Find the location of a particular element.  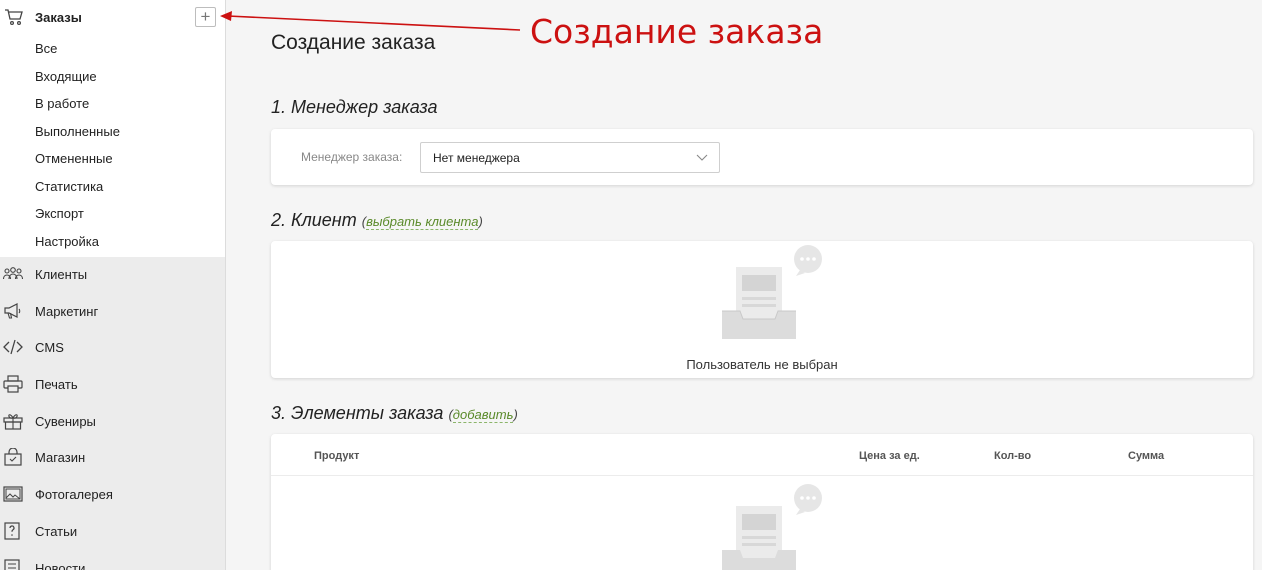

gallery-icon is located at coordinates (13, 494).